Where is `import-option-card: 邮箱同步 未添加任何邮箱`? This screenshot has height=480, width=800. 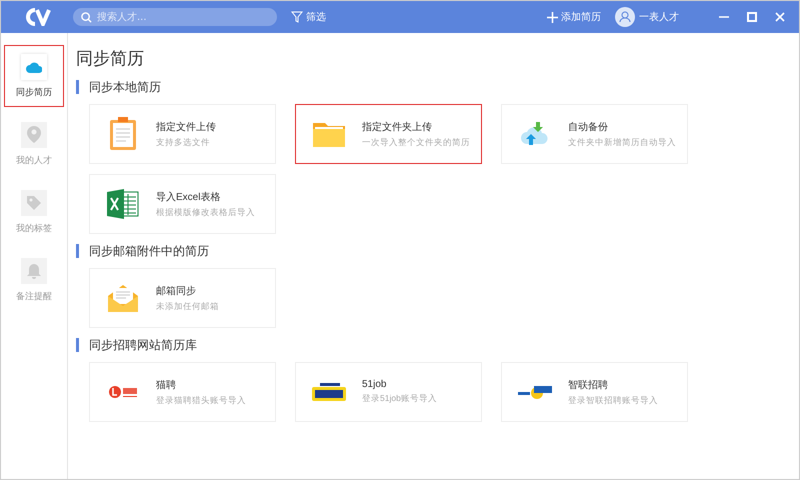
import-option-card: 邮箱同步 未添加任何邮箱 is located at coordinates (182, 298).